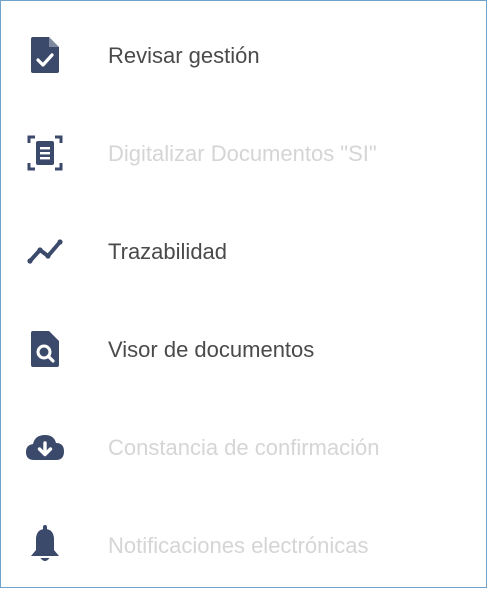 The image size is (487, 595). What do you see at coordinates (184, 55) in the screenshot?
I see `menu-item-label: Revisar gestión` at bounding box center [184, 55].